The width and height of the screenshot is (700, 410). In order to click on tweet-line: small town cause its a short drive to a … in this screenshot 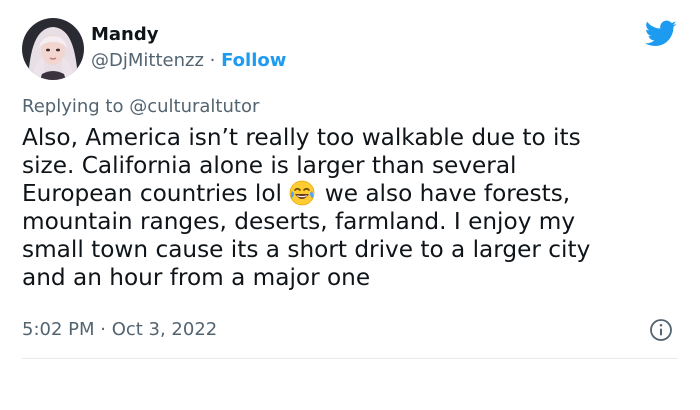, I will do `click(306, 249)`.